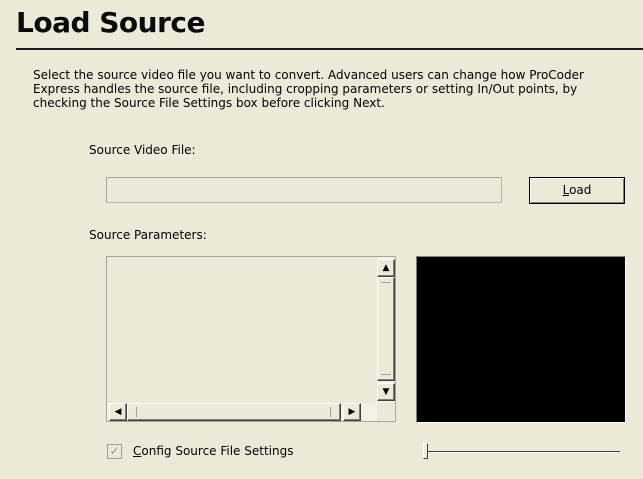  I want to click on scroll-down-icon: ▼, so click(386, 392).